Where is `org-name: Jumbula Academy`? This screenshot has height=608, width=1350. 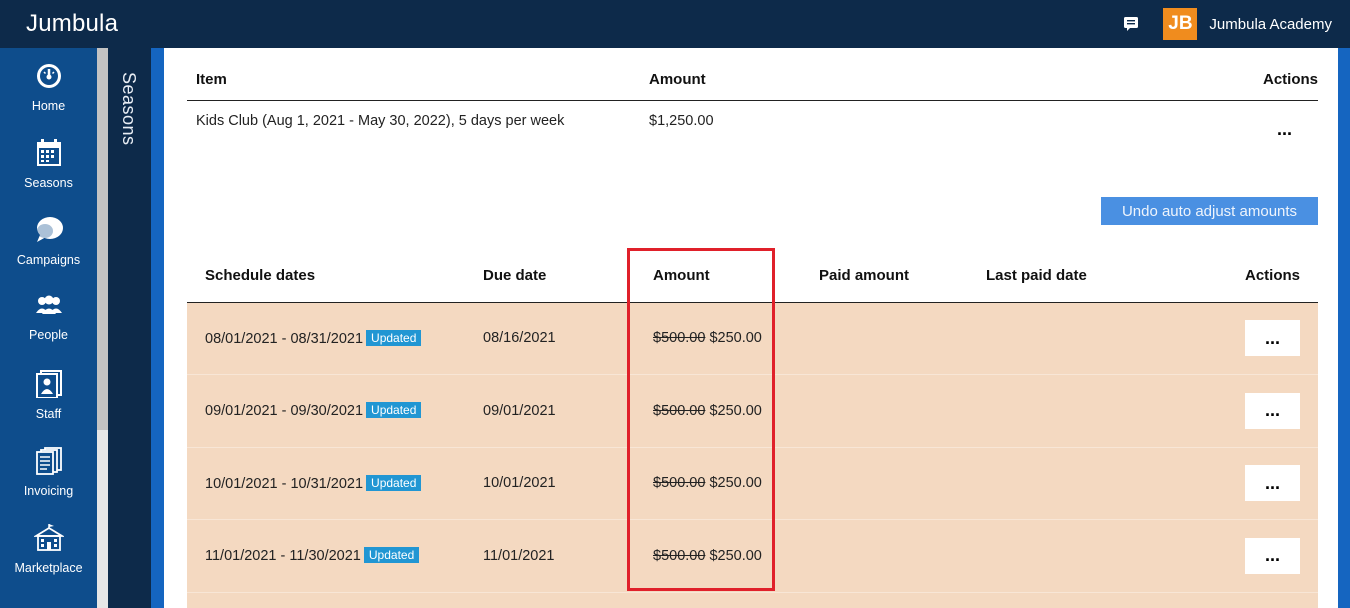
org-name: Jumbula Academy is located at coordinates (1270, 24).